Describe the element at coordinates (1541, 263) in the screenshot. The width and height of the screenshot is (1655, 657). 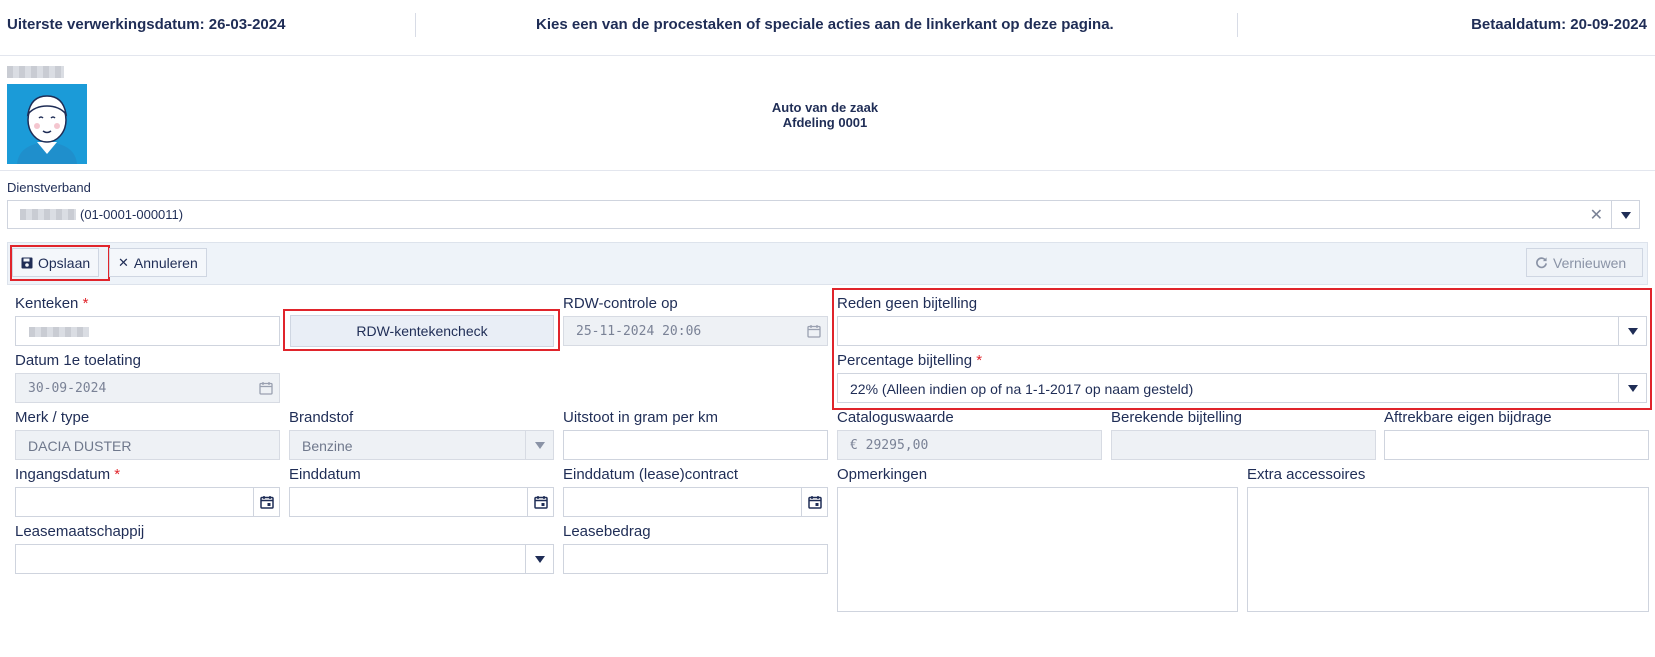
I see `refresh-icon` at that location.